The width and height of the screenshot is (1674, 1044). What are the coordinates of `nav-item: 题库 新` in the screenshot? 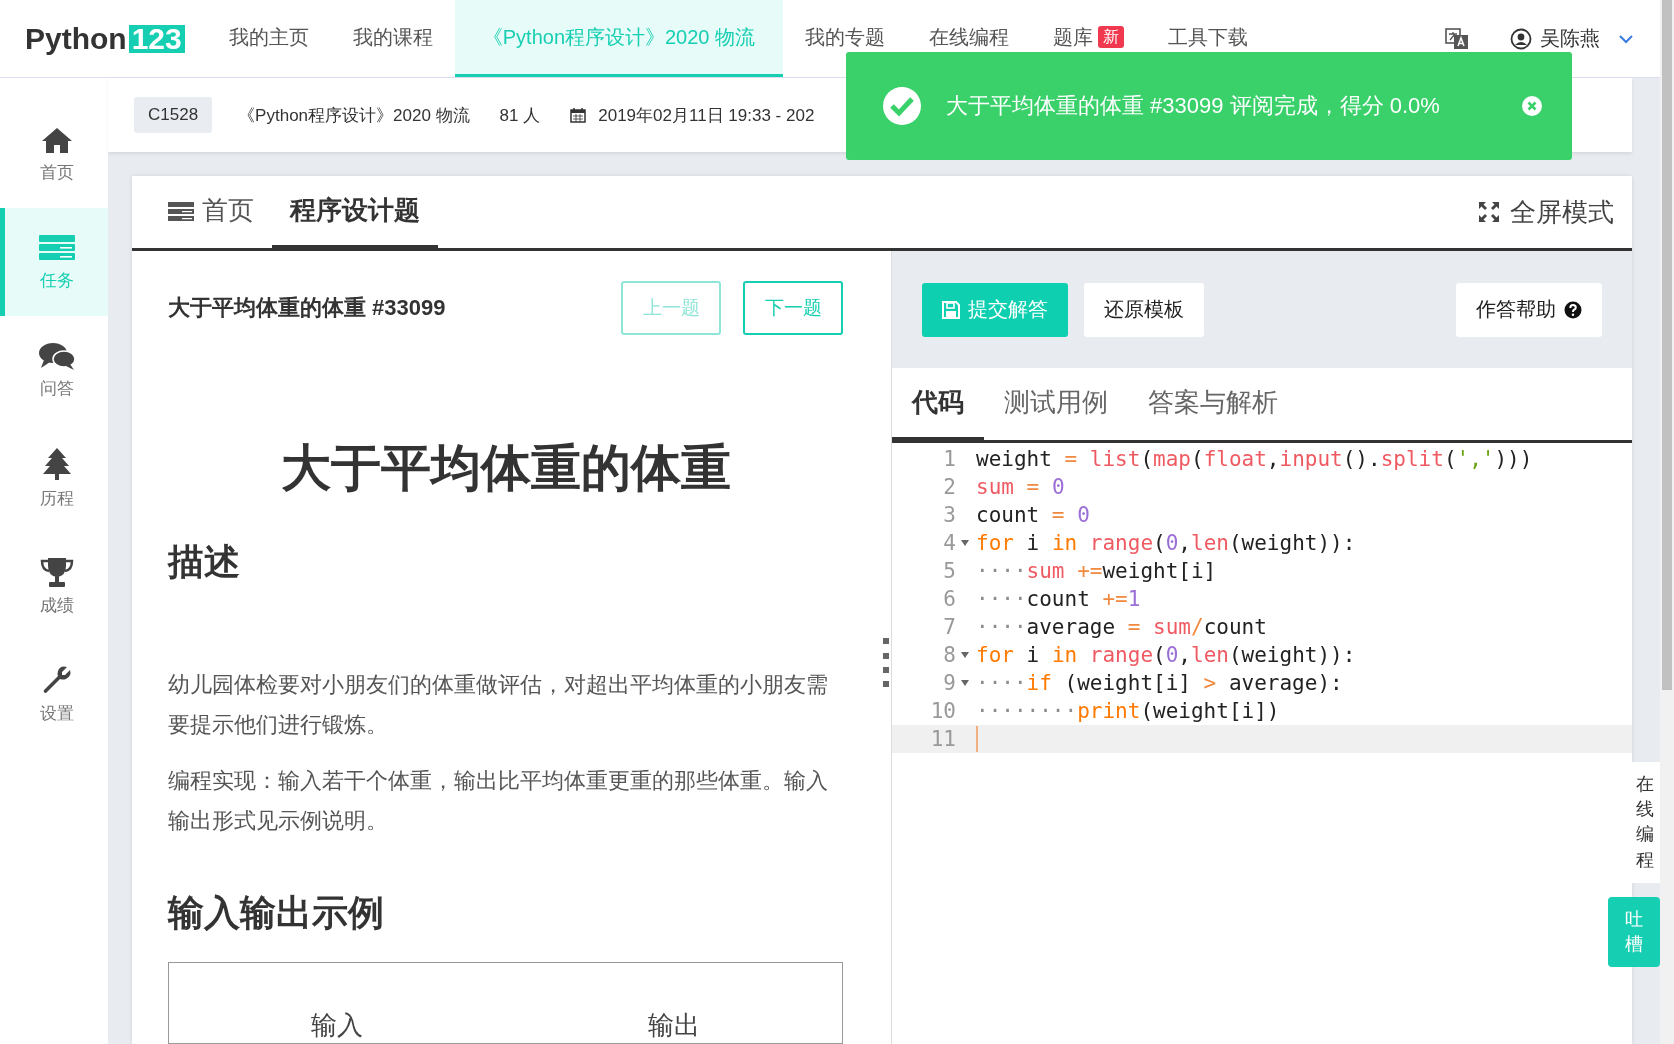 It's located at (1089, 38).